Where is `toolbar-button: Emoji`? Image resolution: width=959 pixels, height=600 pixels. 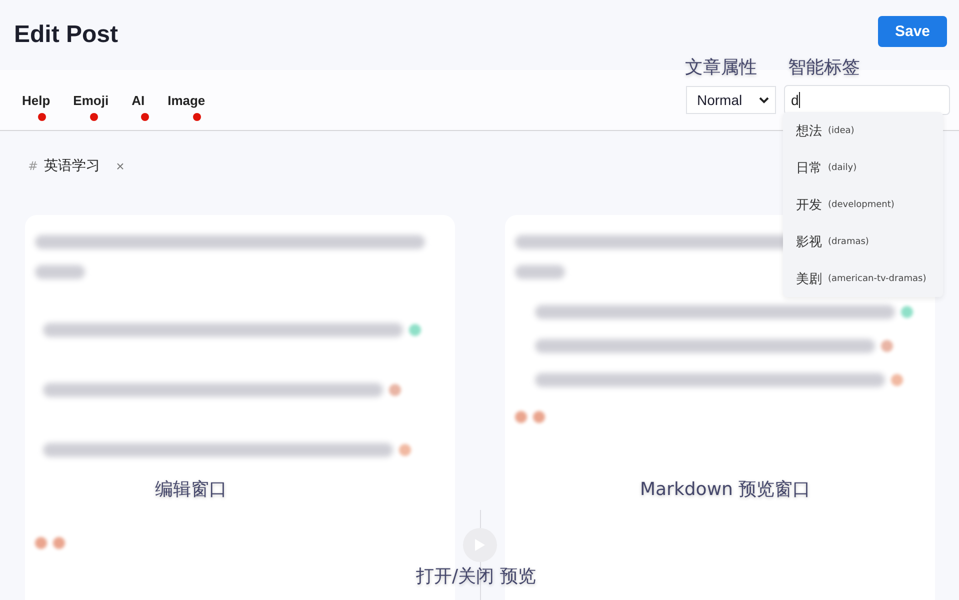
toolbar-button: Emoji is located at coordinates (91, 100).